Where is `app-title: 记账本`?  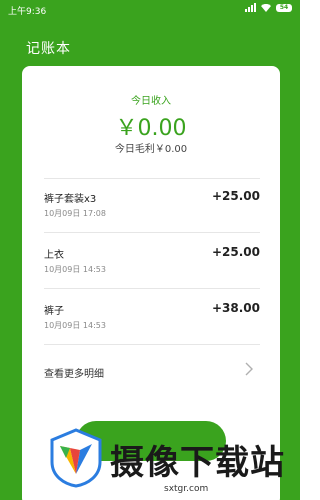 app-title: 记账本 is located at coordinates (48, 49).